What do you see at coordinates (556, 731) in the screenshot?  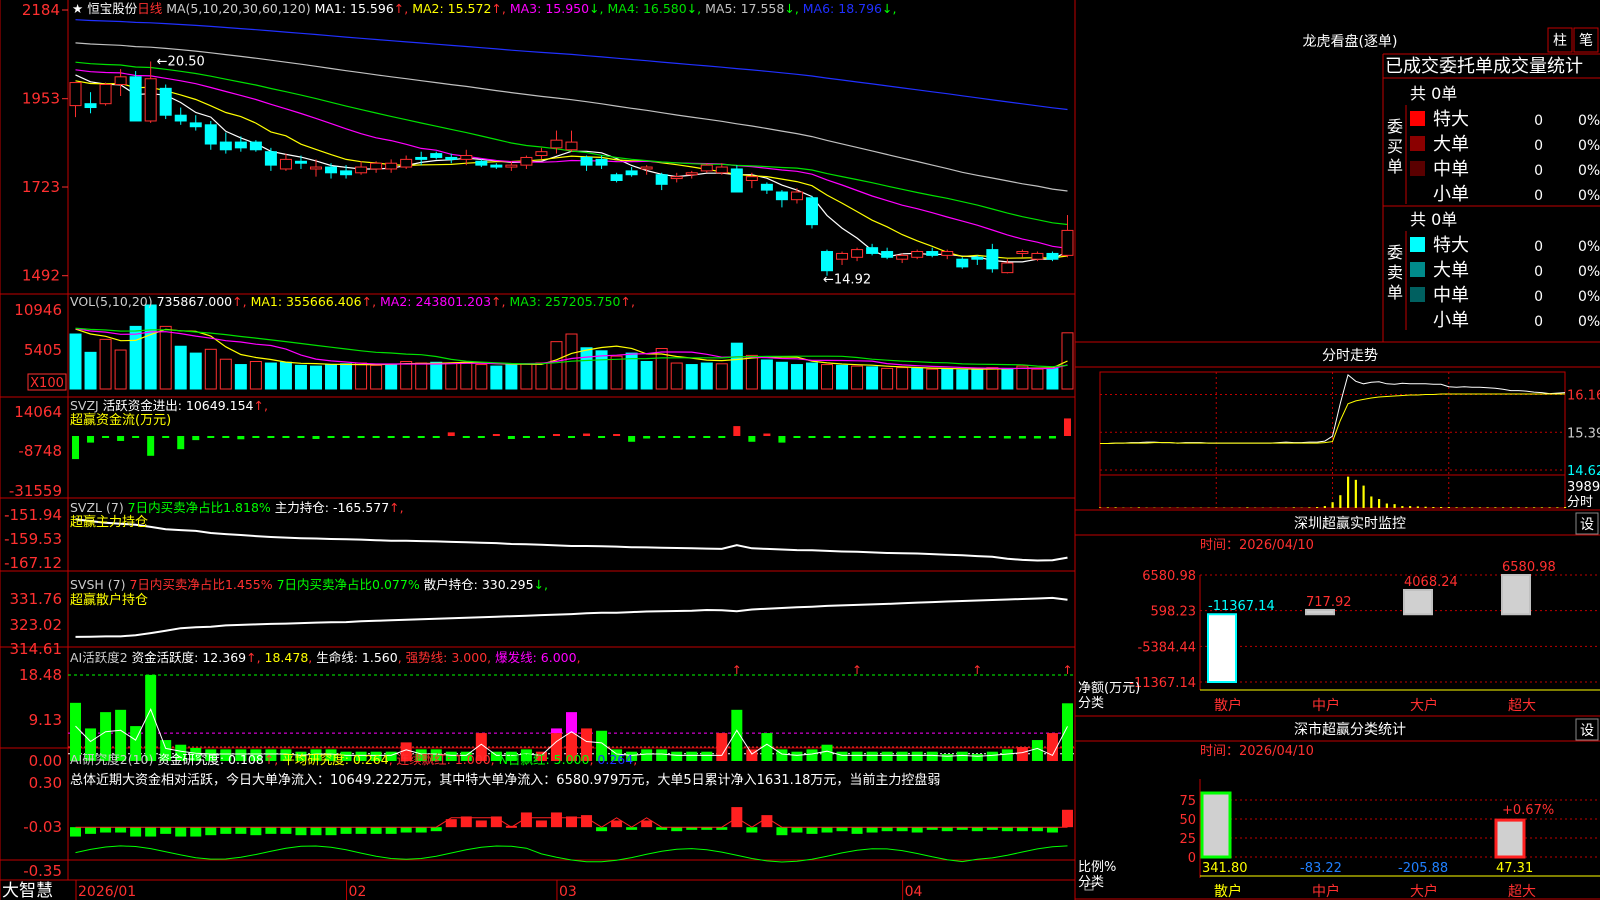 I see `activity-bar-top` at bounding box center [556, 731].